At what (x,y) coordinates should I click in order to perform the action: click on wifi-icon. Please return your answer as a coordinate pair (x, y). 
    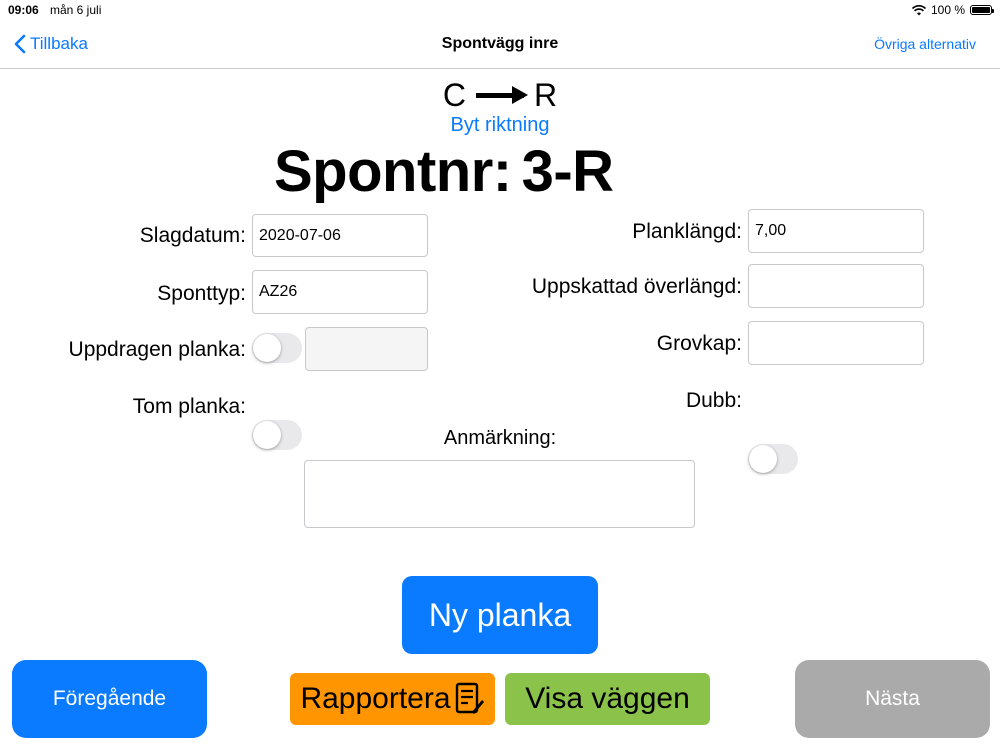
    Looking at the image, I should click on (918, 9).